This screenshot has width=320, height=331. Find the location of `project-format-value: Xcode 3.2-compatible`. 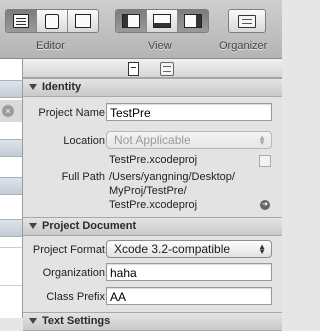

project-format-value: Xcode 3.2-compatible is located at coordinates (172, 249).